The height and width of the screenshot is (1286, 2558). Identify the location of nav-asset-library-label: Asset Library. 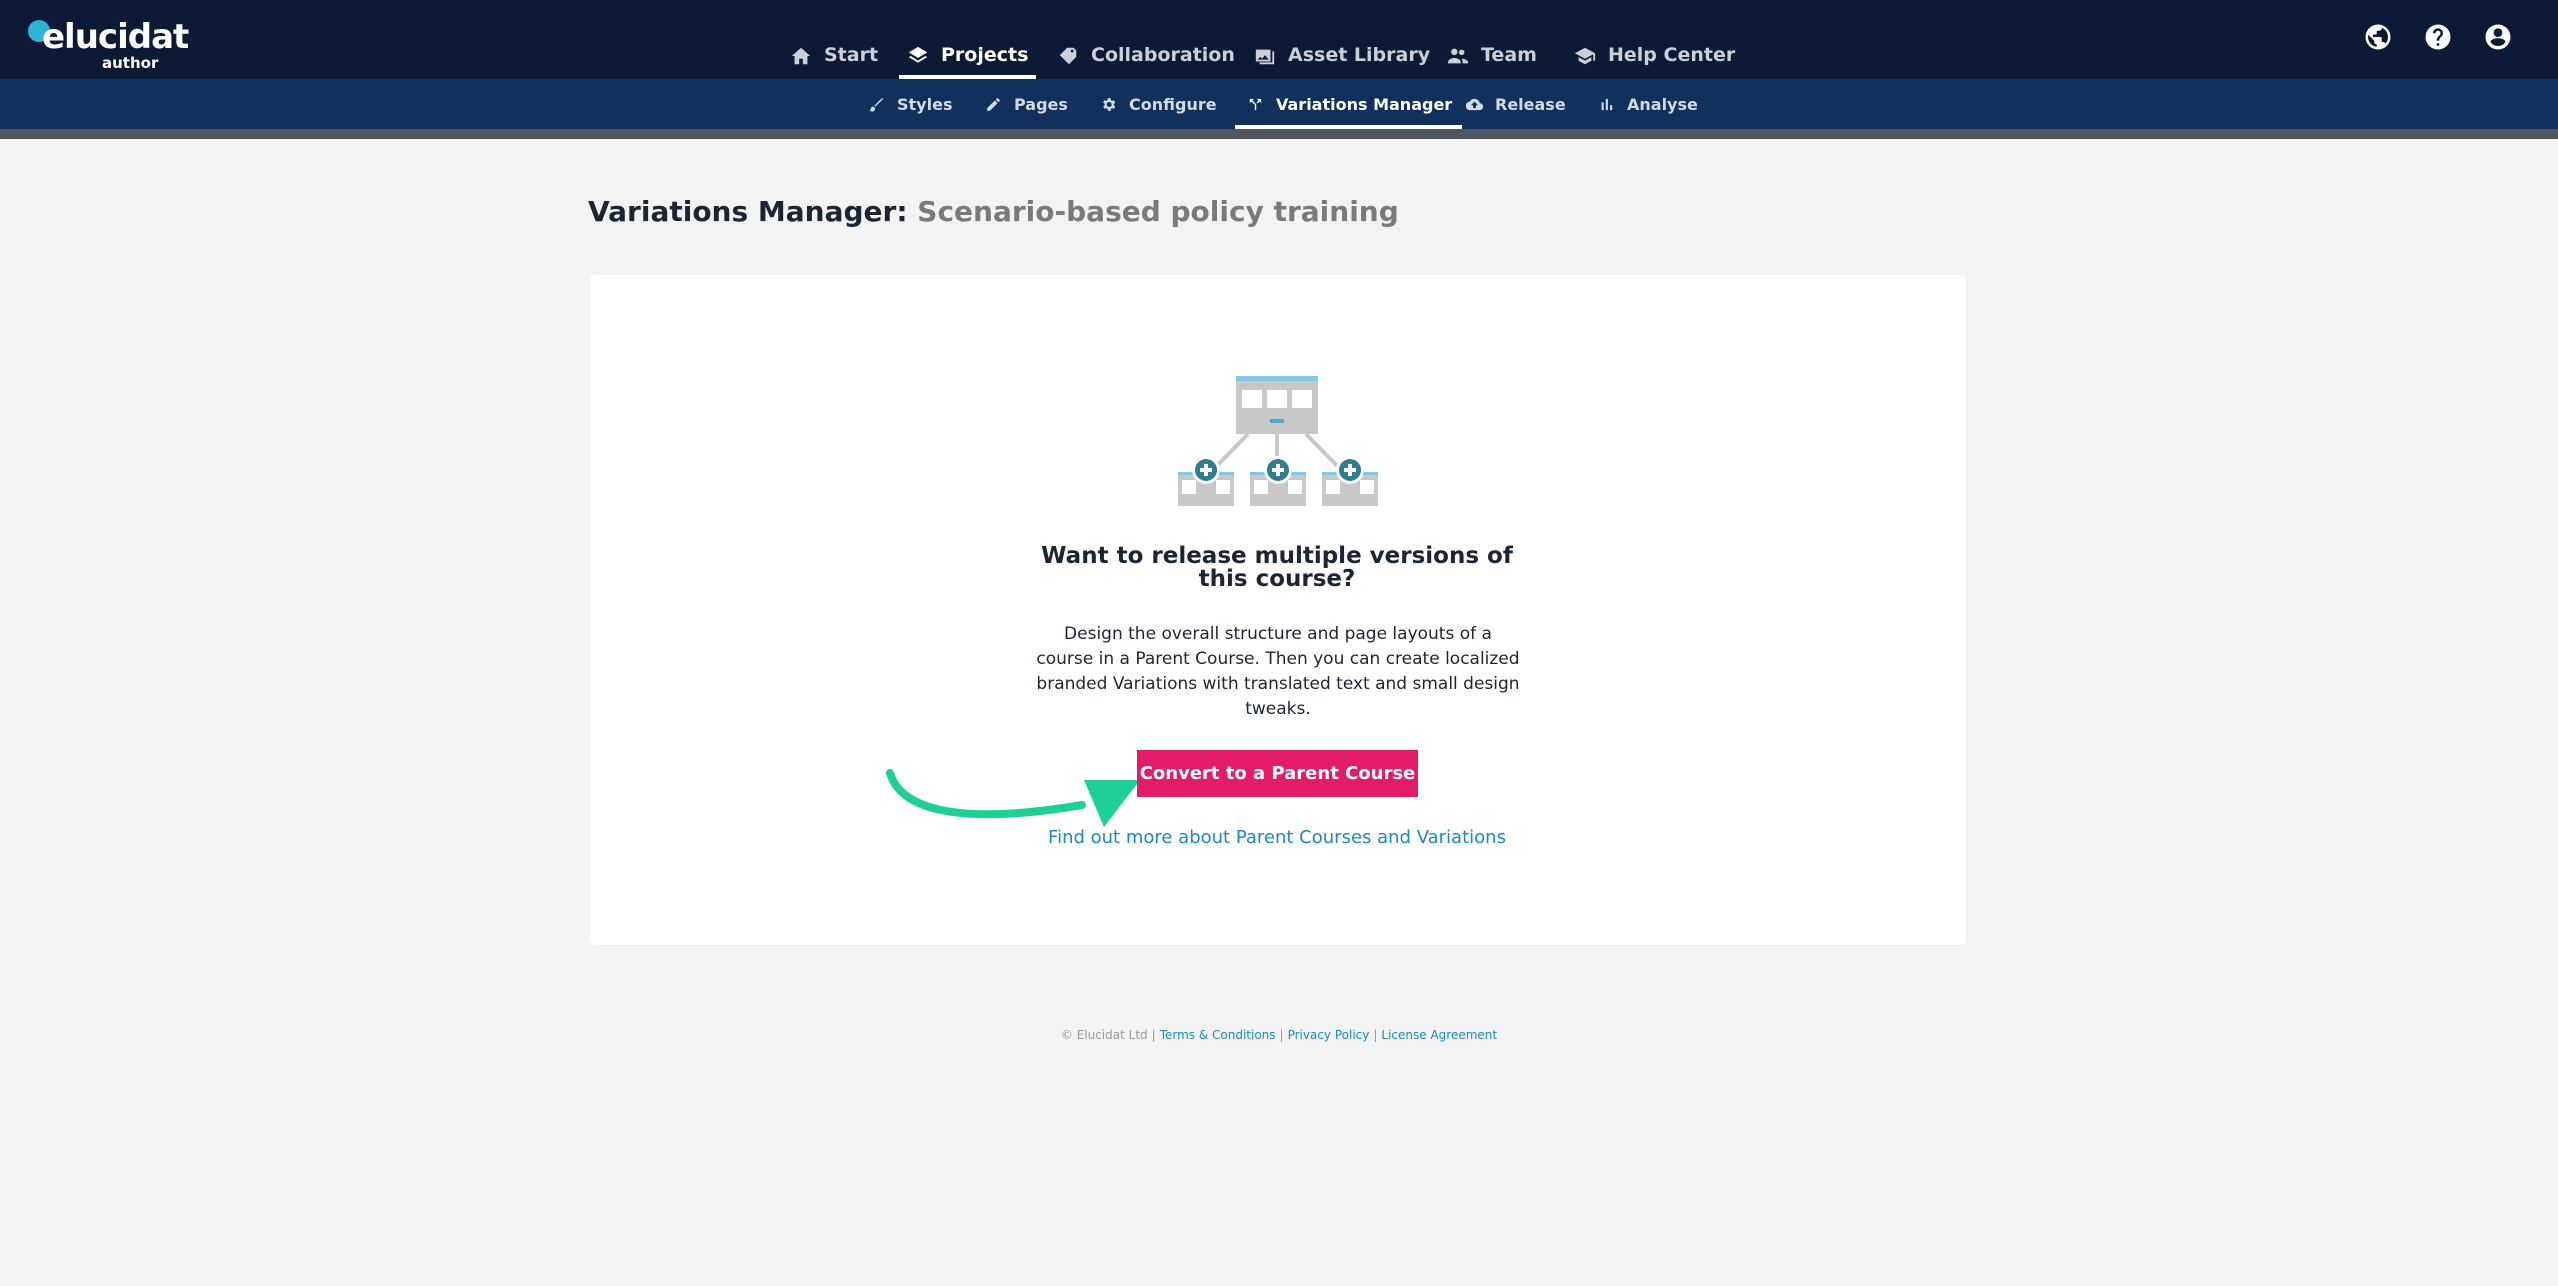
(1359, 55).